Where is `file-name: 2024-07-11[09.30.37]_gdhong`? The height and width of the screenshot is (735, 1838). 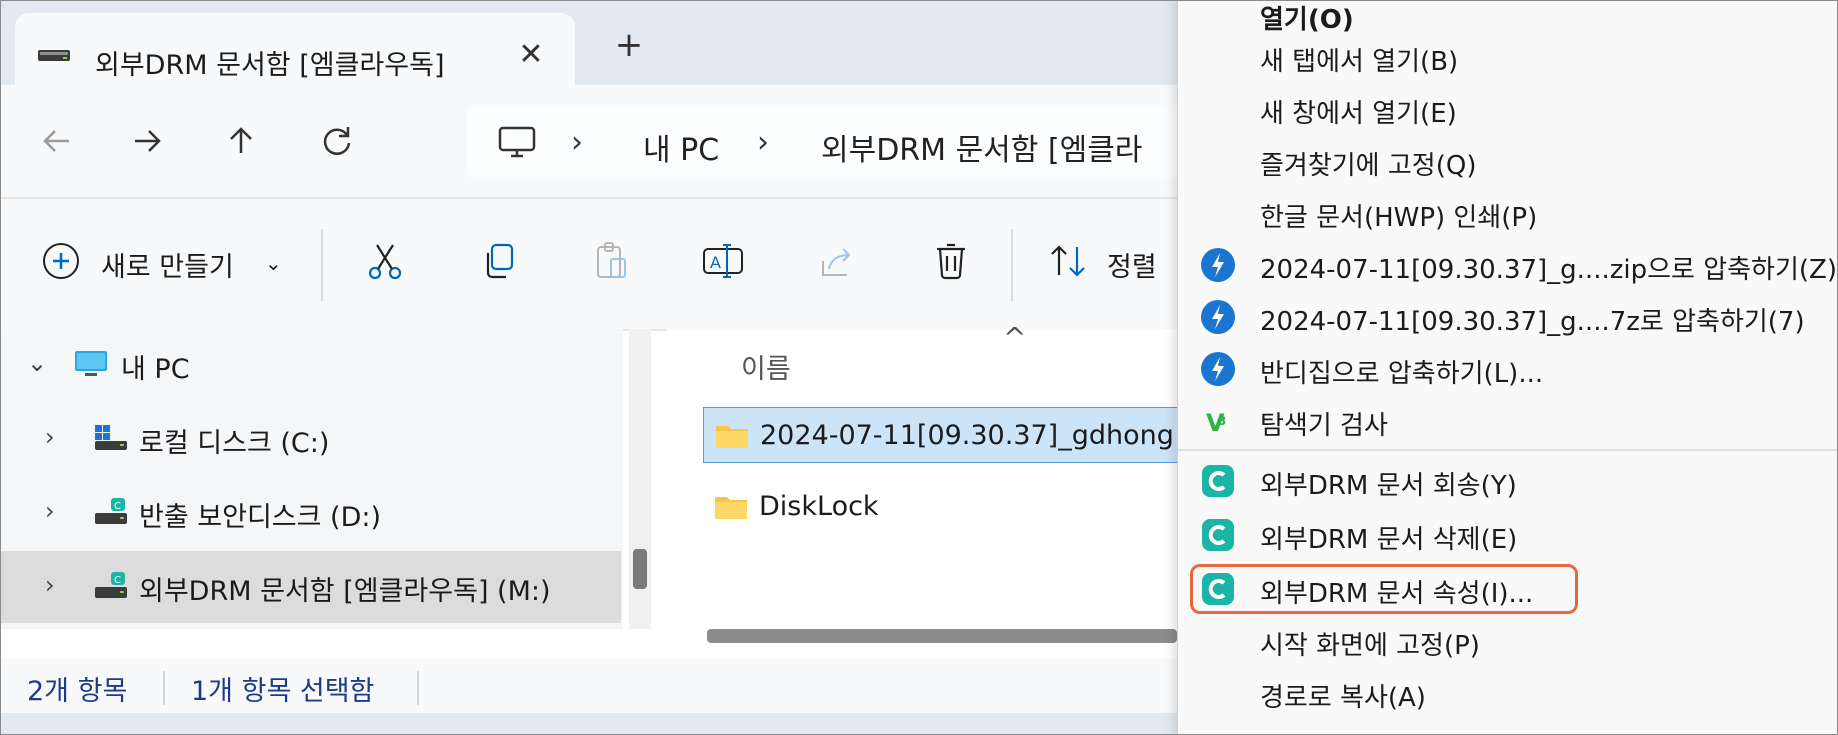 file-name: 2024-07-11[09.30.37]_gdhong is located at coordinates (967, 435).